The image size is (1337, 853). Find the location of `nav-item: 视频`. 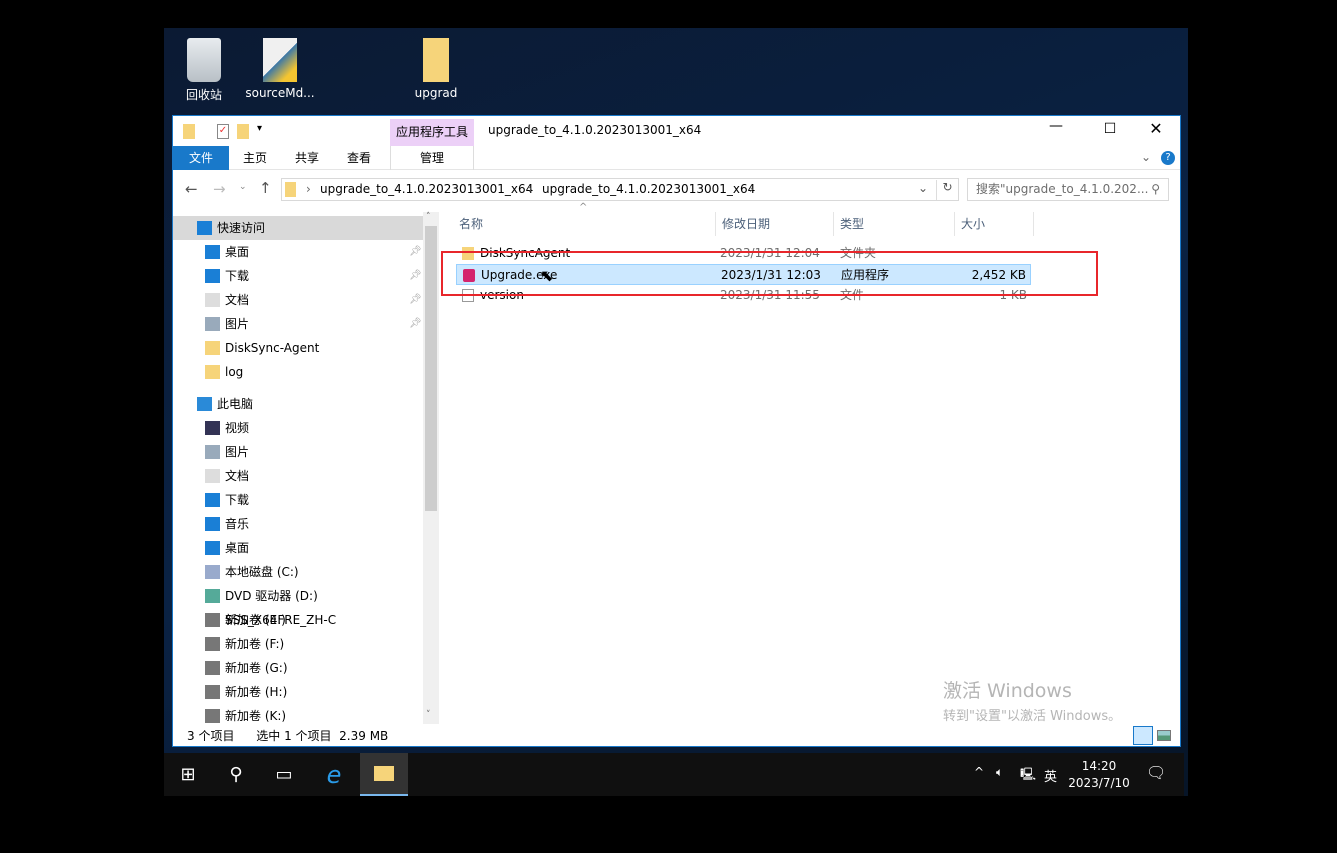

nav-item: 视频 is located at coordinates (298, 428).